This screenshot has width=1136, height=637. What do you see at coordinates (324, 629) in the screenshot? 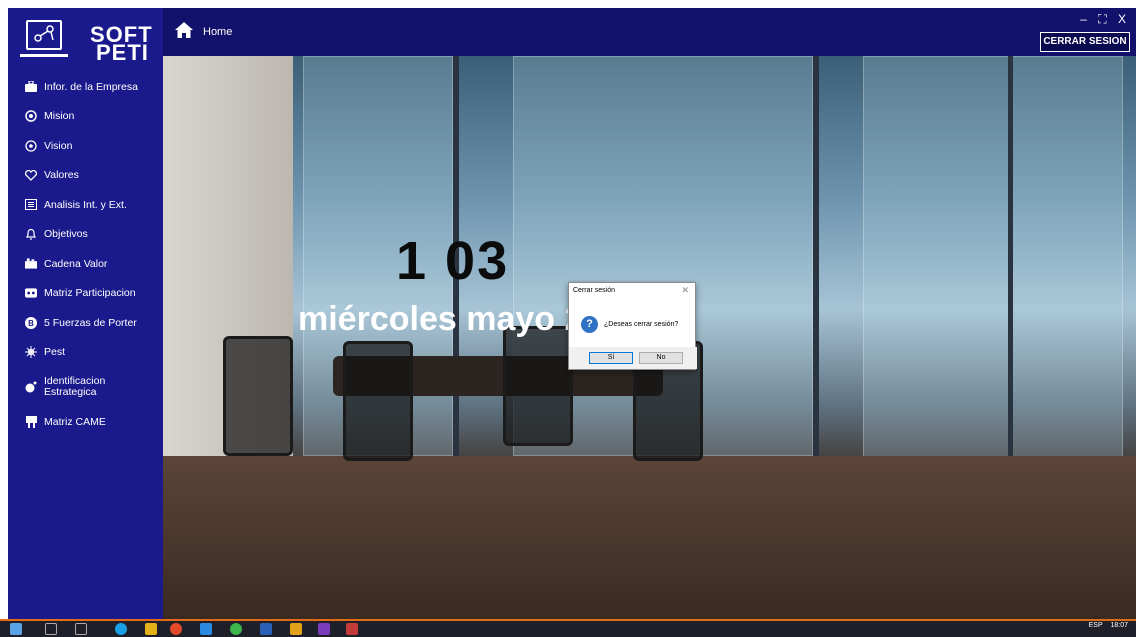
I see `visual-studio-icon` at bounding box center [324, 629].